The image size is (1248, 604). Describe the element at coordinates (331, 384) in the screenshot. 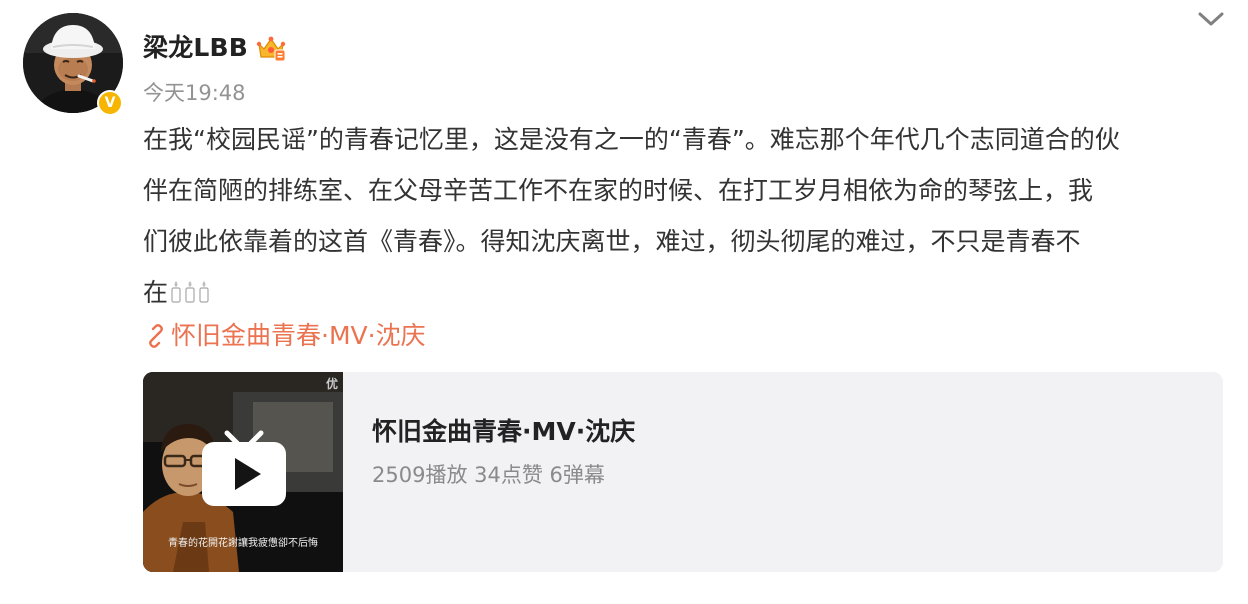

I see `thumb-corner-mark: 优` at that location.